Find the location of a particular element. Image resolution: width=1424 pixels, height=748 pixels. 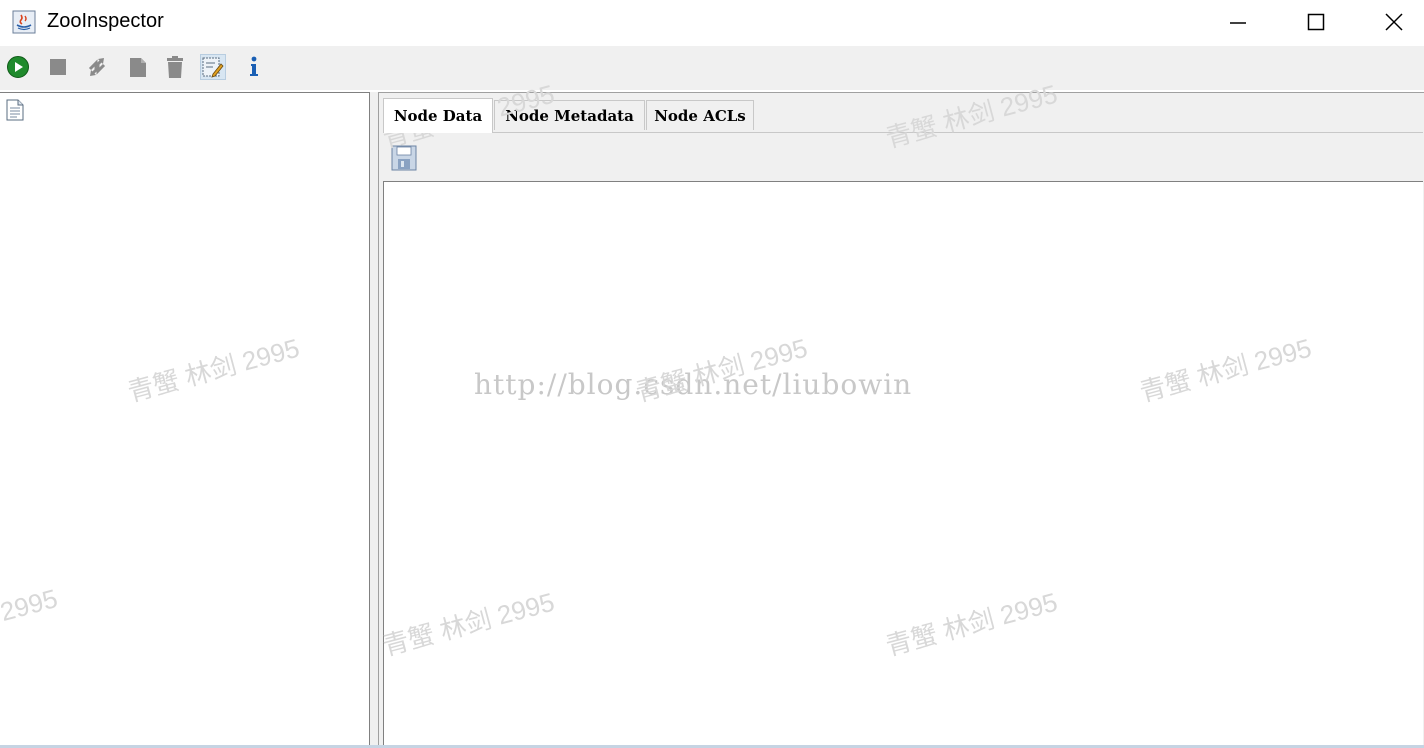

edit-icon is located at coordinates (213, 67).